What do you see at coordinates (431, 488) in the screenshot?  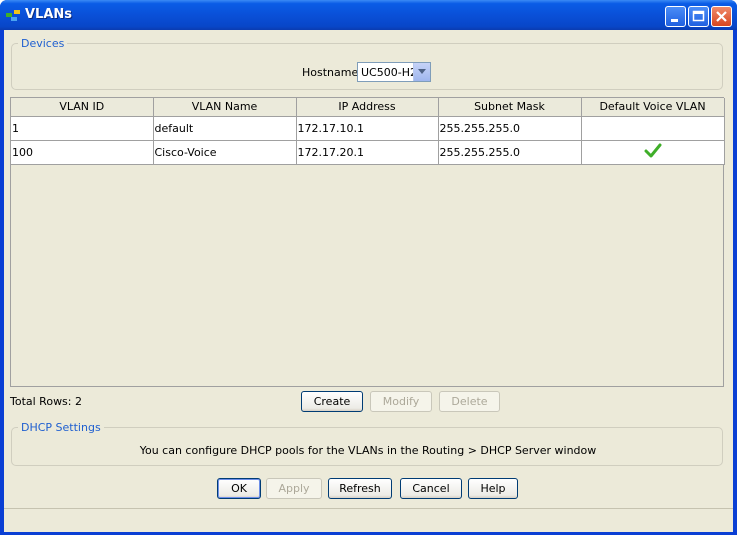 I see `cancel-button: Cancel` at bounding box center [431, 488].